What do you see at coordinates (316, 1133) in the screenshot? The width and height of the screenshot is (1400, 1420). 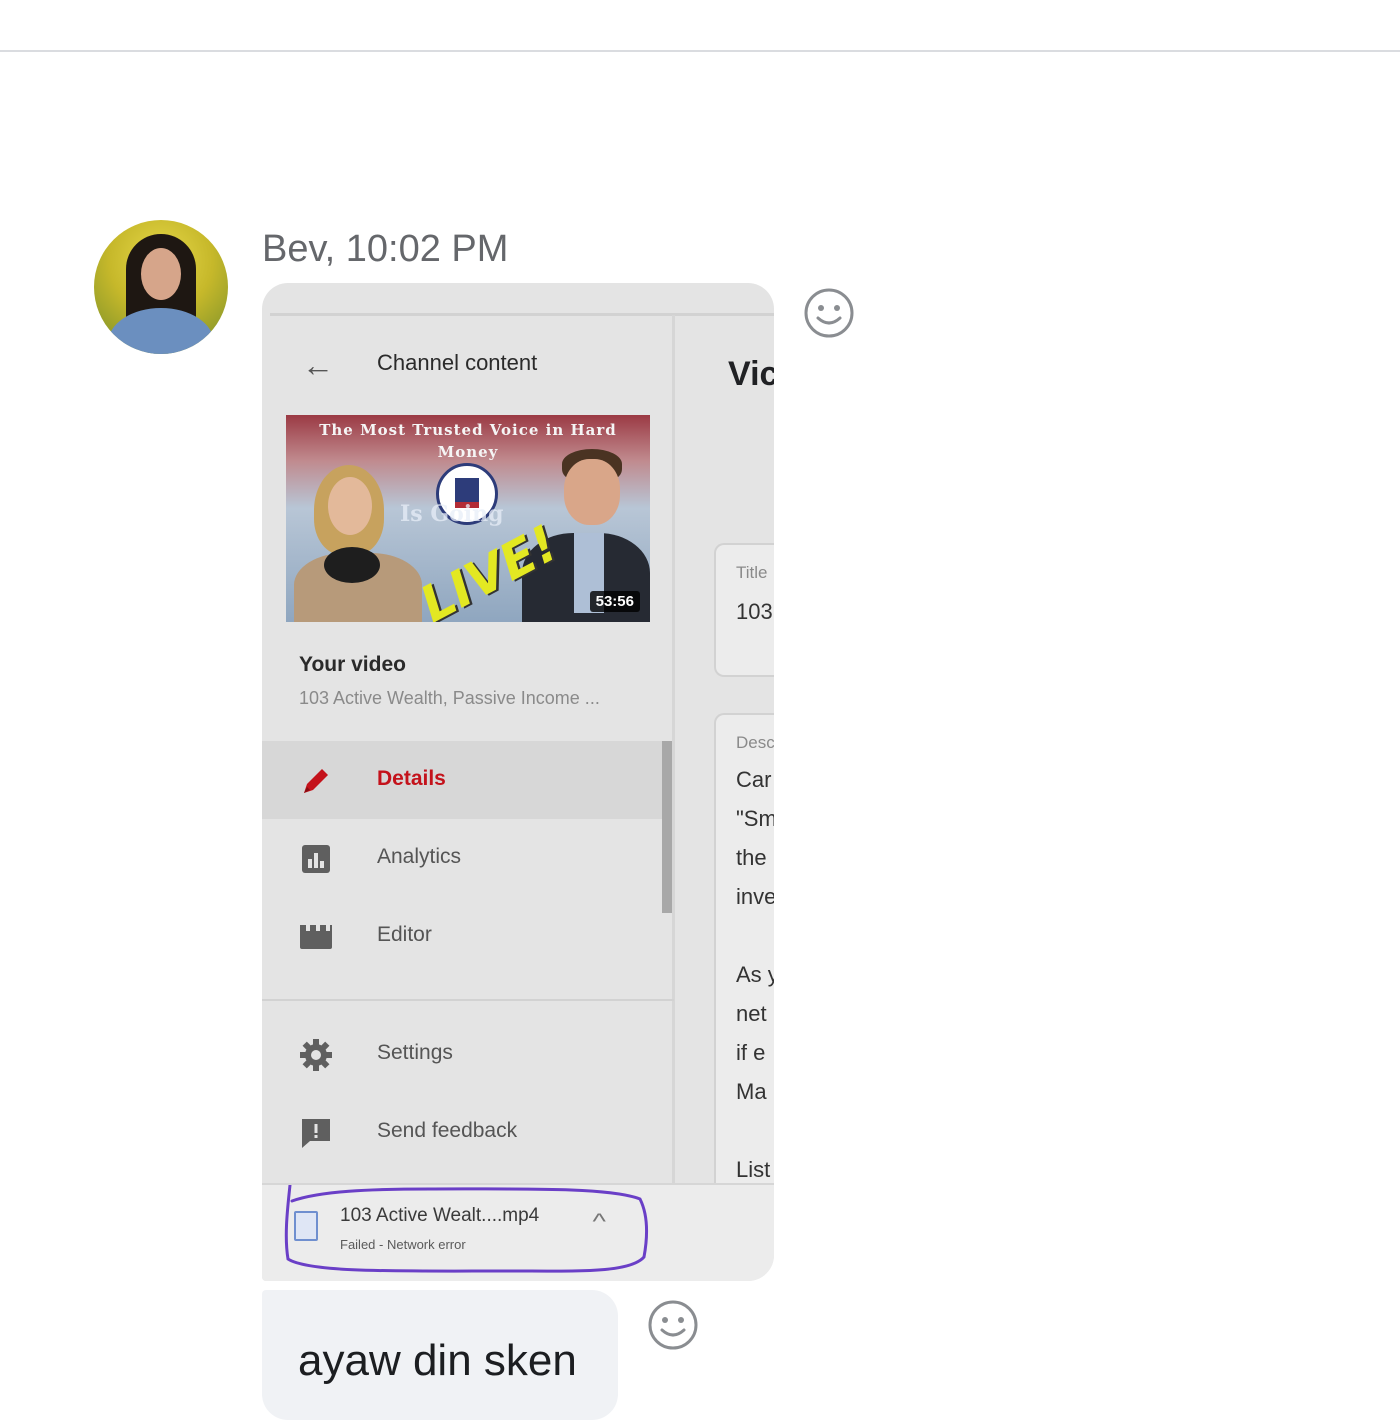 I see `feedback-icon` at bounding box center [316, 1133].